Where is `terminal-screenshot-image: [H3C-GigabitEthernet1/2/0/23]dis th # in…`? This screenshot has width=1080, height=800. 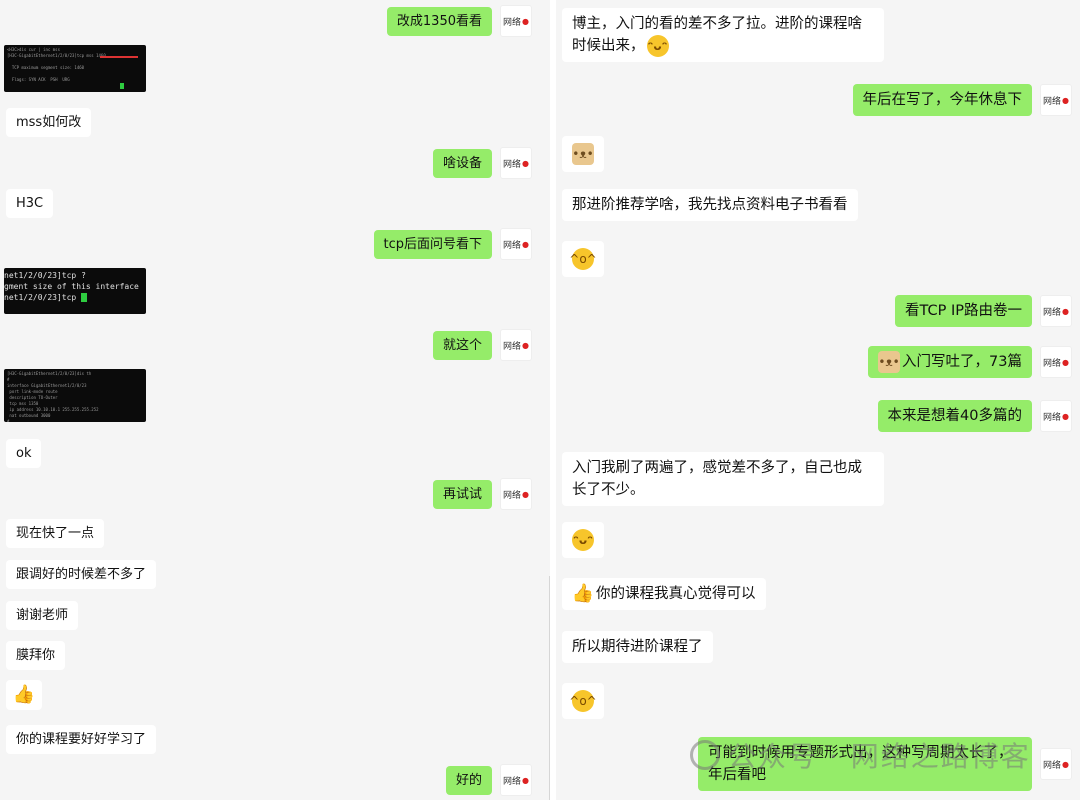 terminal-screenshot-image: [H3C-GigabitEthernet1/2/0/23]dis th # in… is located at coordinates (75, 395).